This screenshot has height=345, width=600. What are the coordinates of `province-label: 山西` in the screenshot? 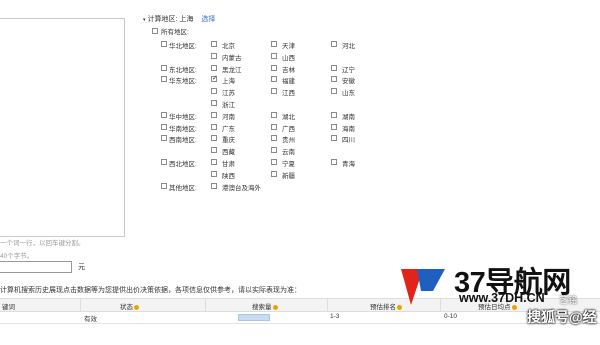 It's located at (288, 58).